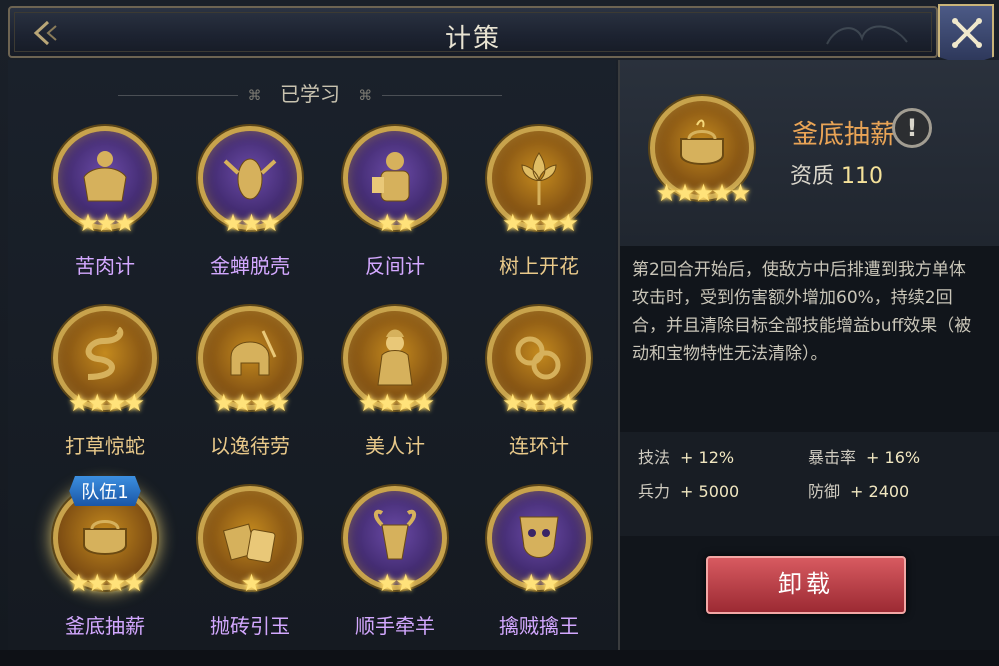 This screenshot has height=666, width=999. Describe the element at coordinates (105, 626) in the screenshot. I see `strategy-item-name: 釜底抽薪` at that location.